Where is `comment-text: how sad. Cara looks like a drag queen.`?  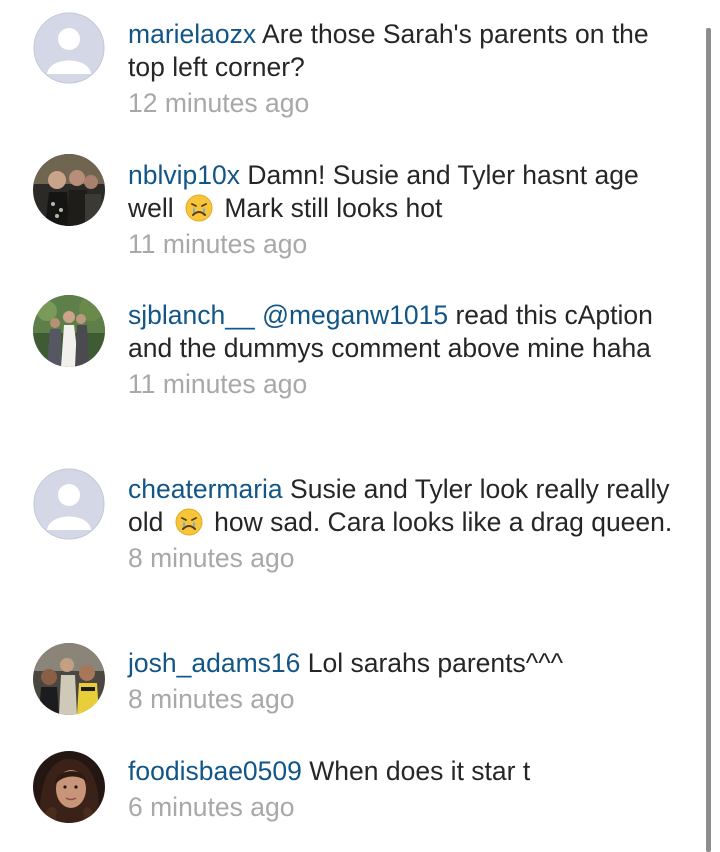 comment-text: how sad. Cara looks like a drag queen. is located at coordinates (443, 522).